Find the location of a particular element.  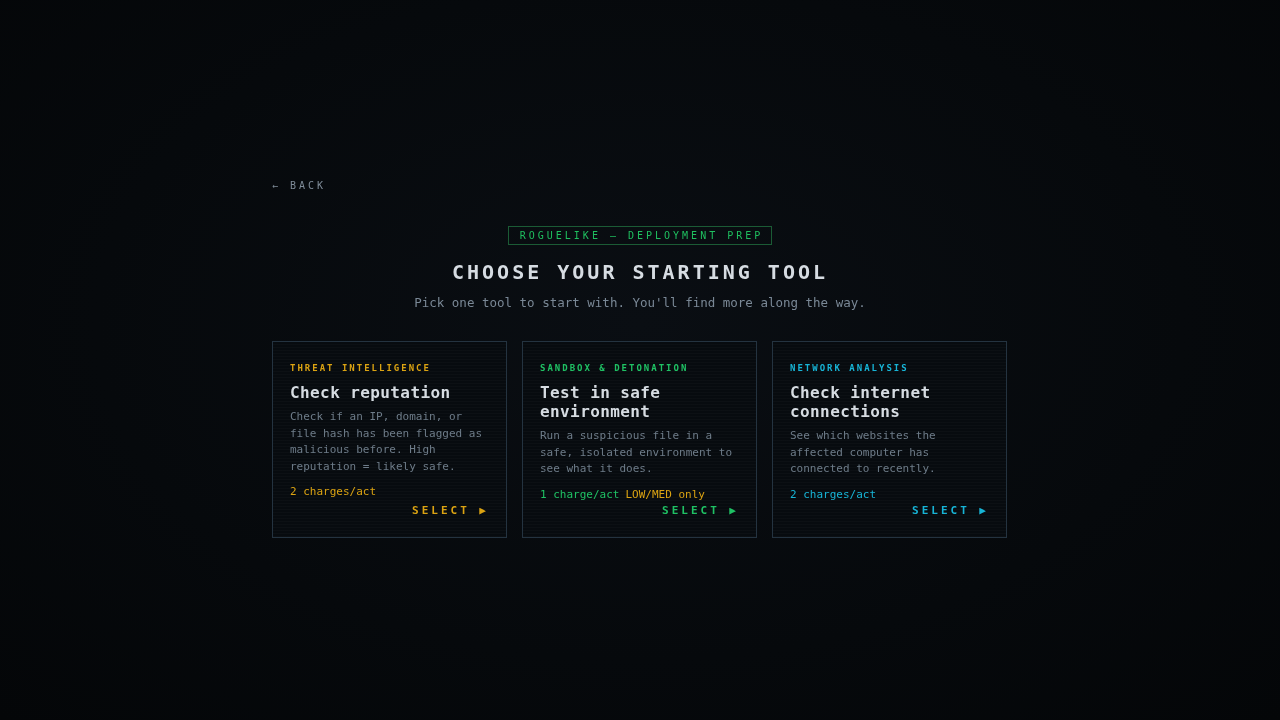

tool-card: THREAT INTELLIGENCE Check reputation Check if an IP, domain, or file hash has been flagged as malicious before. High reputation = likely safe. 2 charges/act SELECT ▶ is located at coordinates (389, 439).